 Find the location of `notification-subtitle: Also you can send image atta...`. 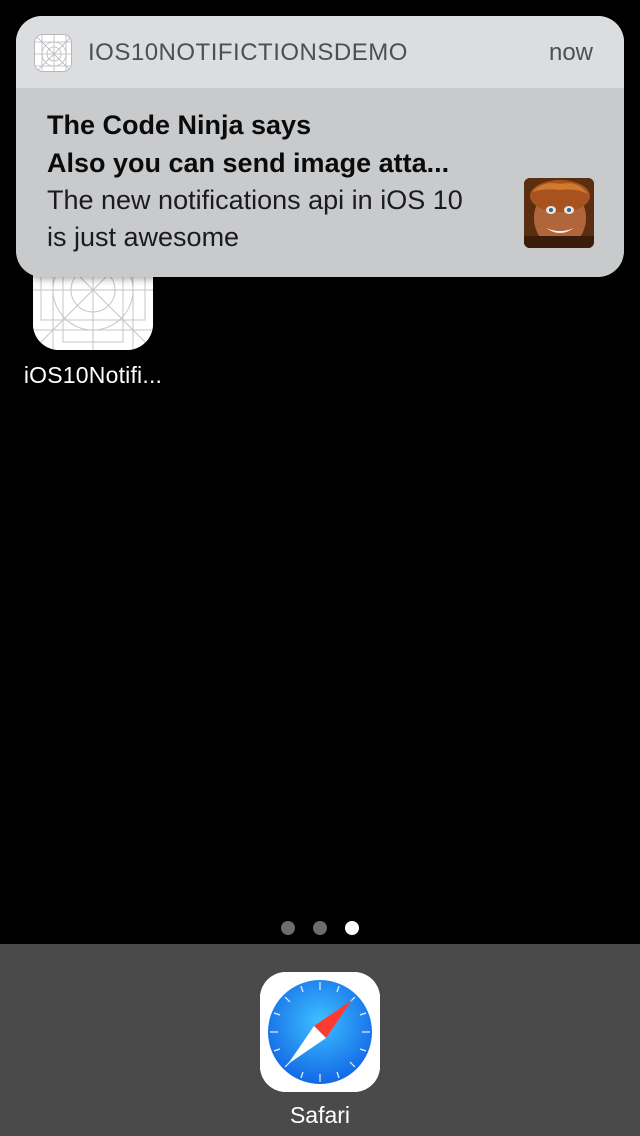

notification-subtitle: Also you can send image atta... is located at coordinates (248, 163).